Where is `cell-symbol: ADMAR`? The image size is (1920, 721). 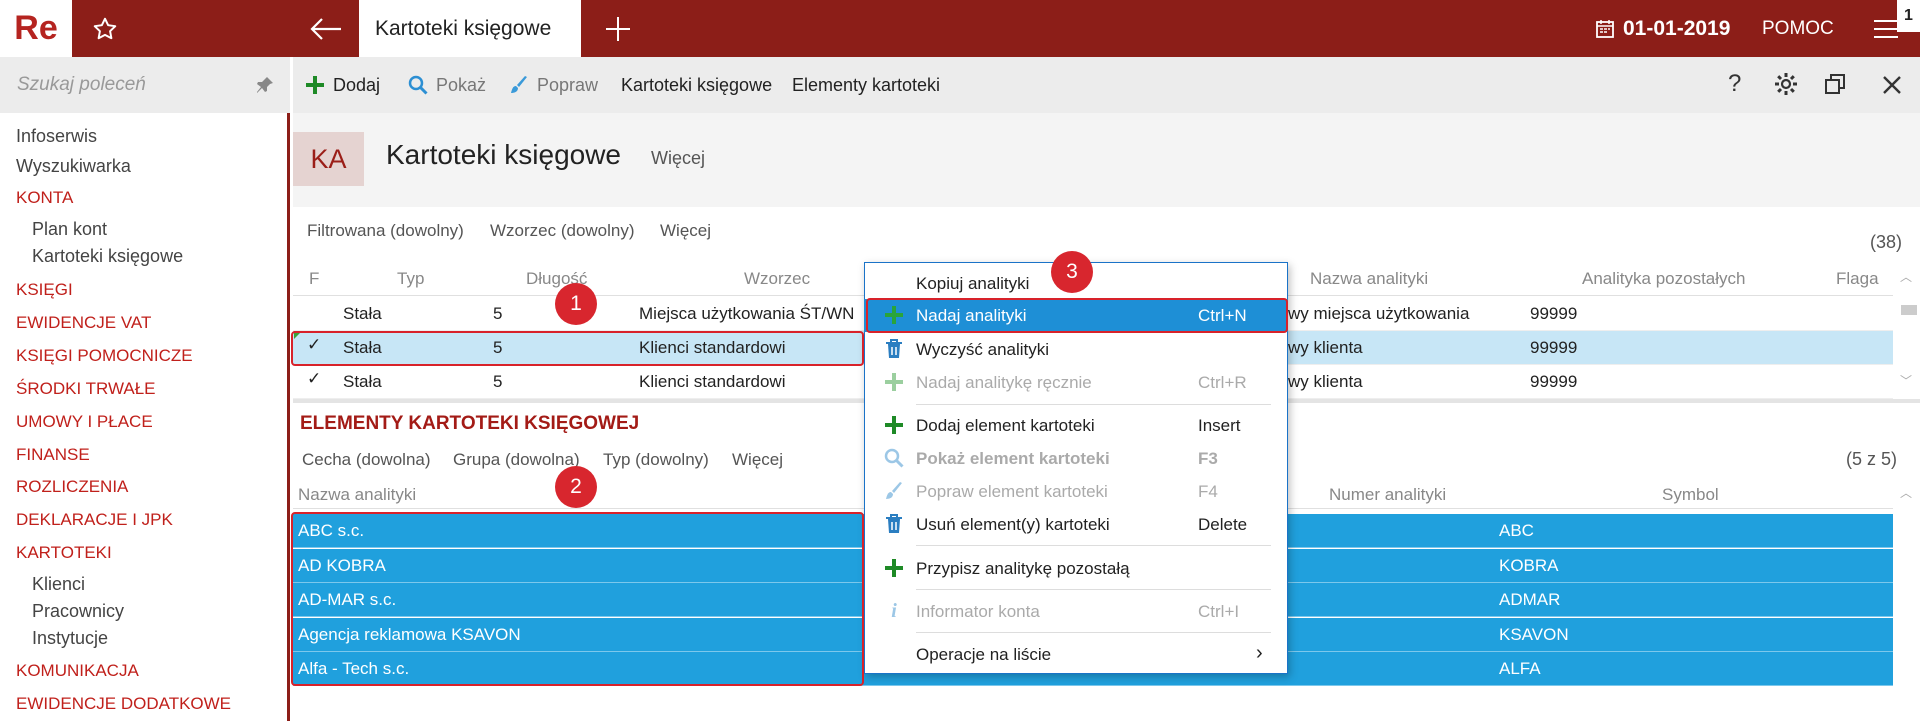
cell-symbol: ADMAR is located at coordinates (1530, 599).